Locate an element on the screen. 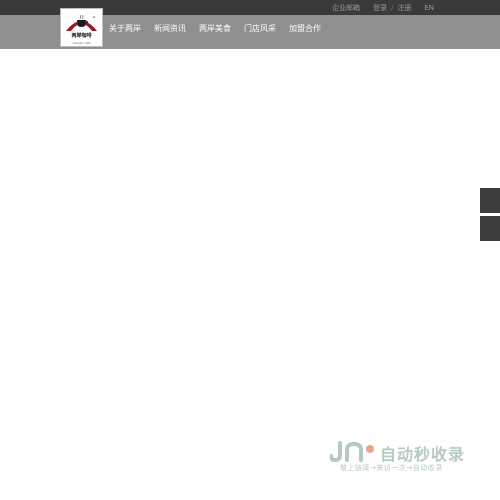 The height and width of the screenshot is (500, 500). nav-item-stores: 门店风采 is located at coordinates (260, 28).